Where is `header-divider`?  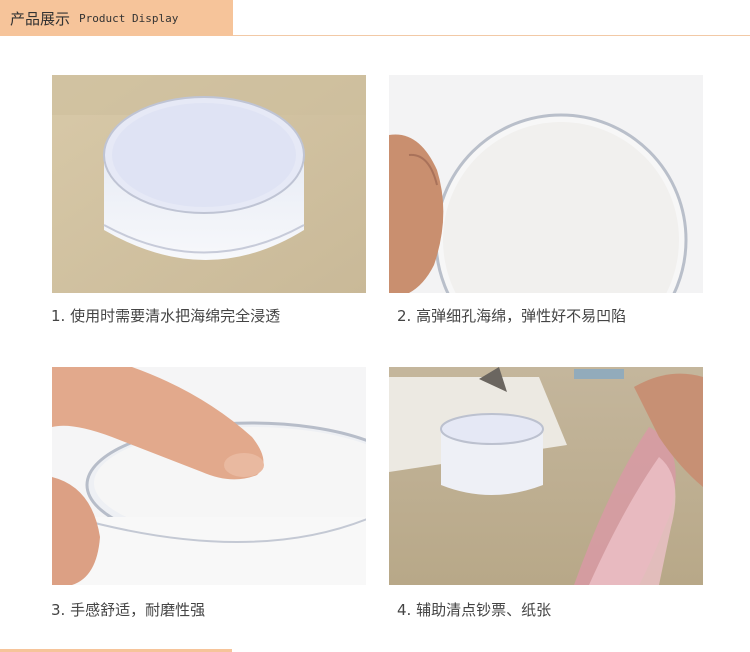 header-divider is located at coordinates (491, 35).